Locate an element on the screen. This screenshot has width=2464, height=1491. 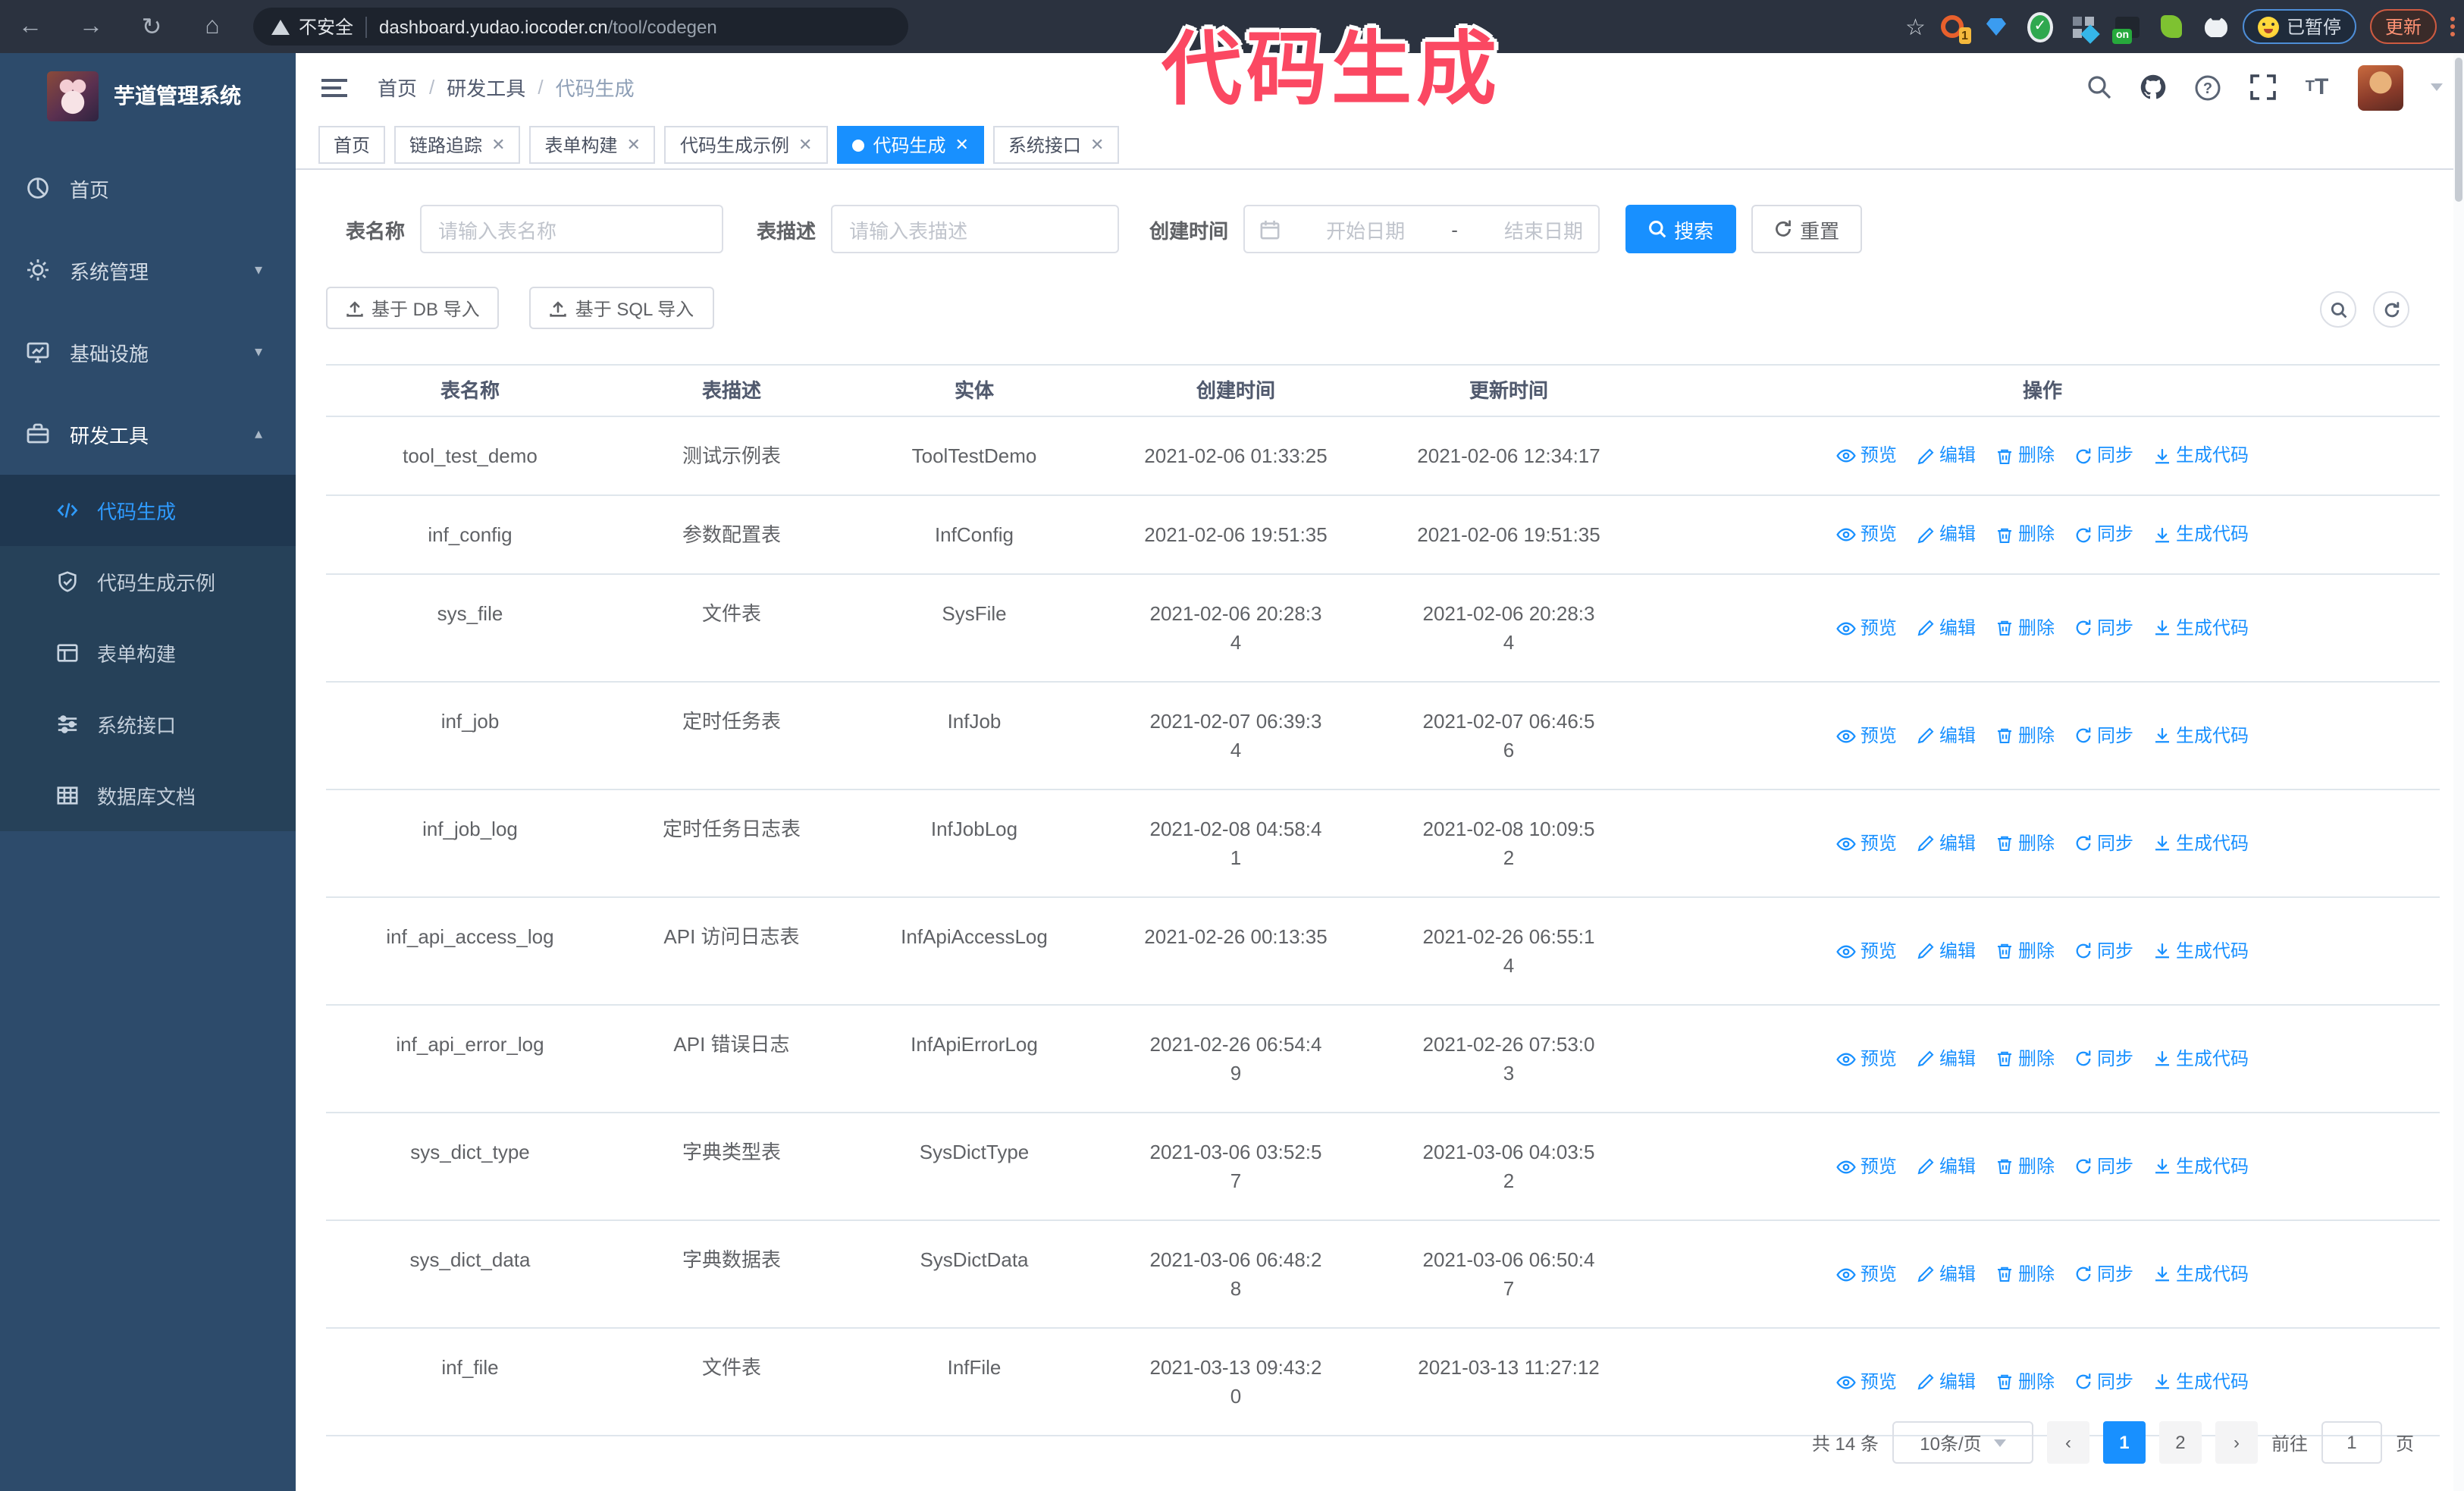
grid-diamond-extension-icon is located at coordinates (2086, 28).